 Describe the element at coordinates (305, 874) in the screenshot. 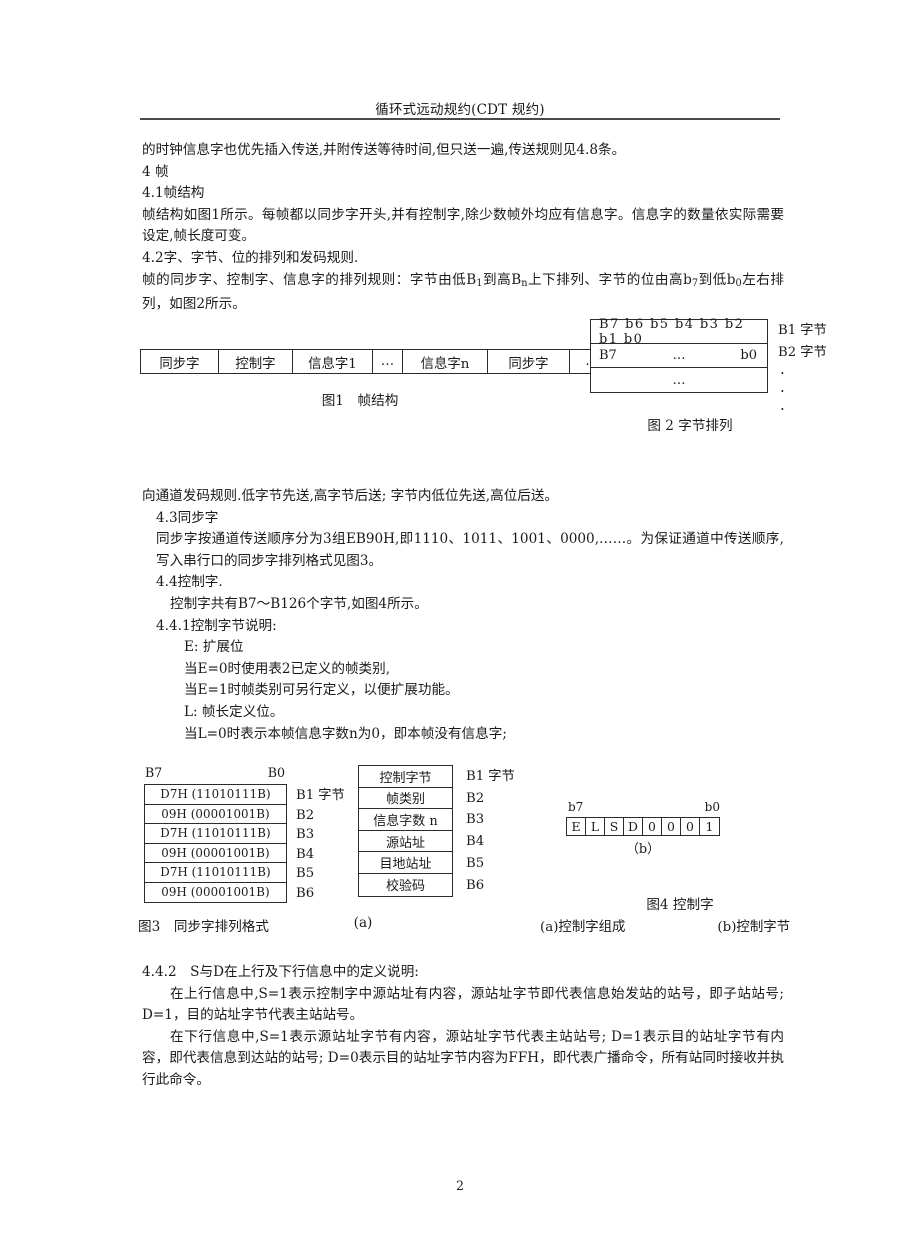

I see `fig3-label-b5: B5` at that location.